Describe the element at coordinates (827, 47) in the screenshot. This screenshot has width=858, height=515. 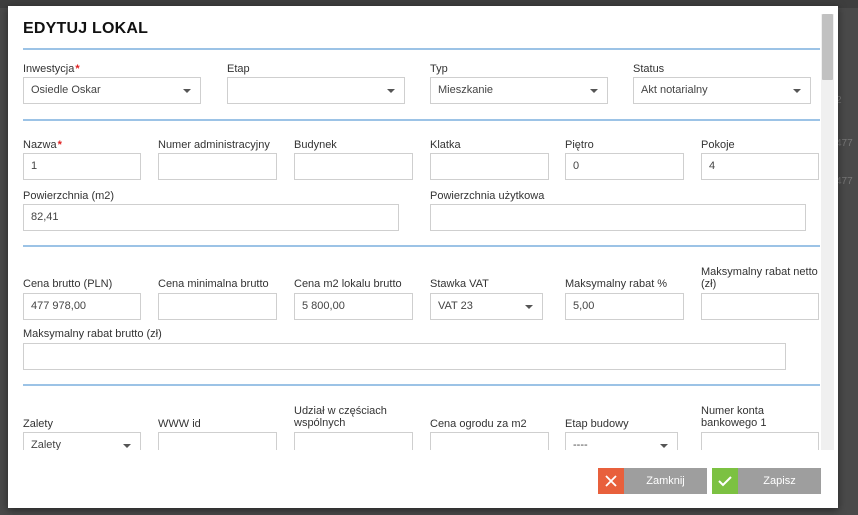
I see `scrollbar-thumb` at that location.